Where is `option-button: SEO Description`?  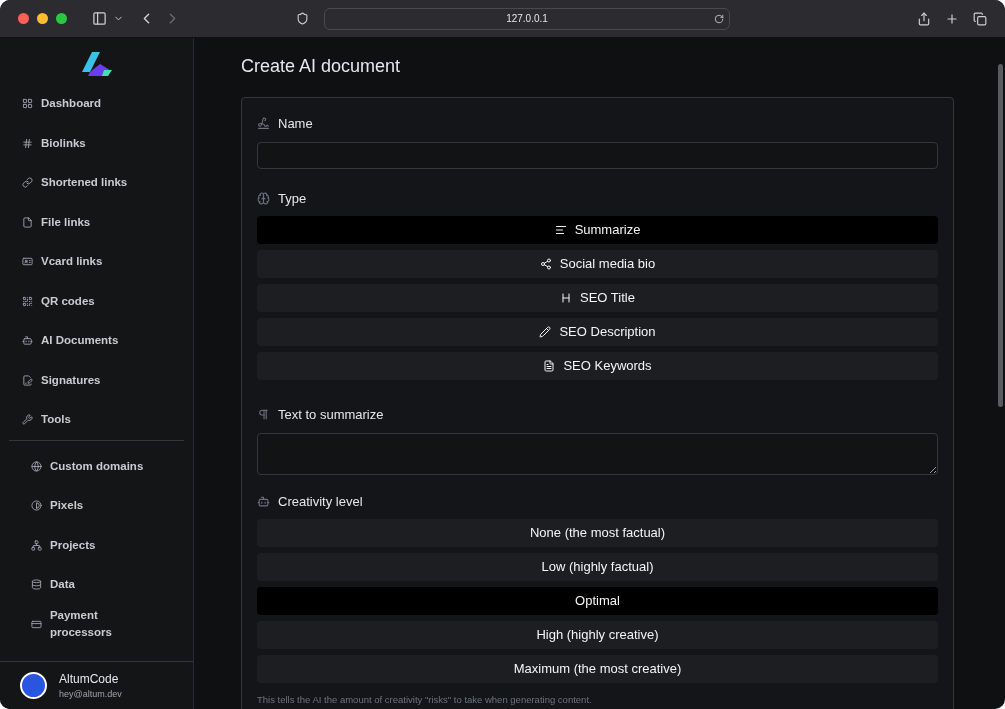 option-button: SEO Description is located at coordinates (597, 332).